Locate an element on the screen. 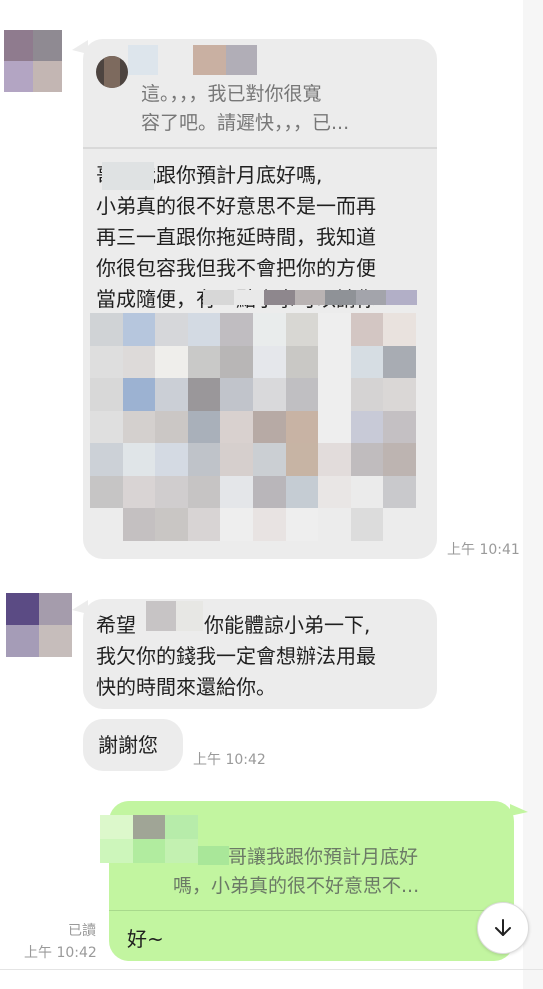 Image resolution: width=543 pixels, height=989 pixels. message-text-line: 小弟真的很不好意思不是一而再 is located at coordinates (236, 206).